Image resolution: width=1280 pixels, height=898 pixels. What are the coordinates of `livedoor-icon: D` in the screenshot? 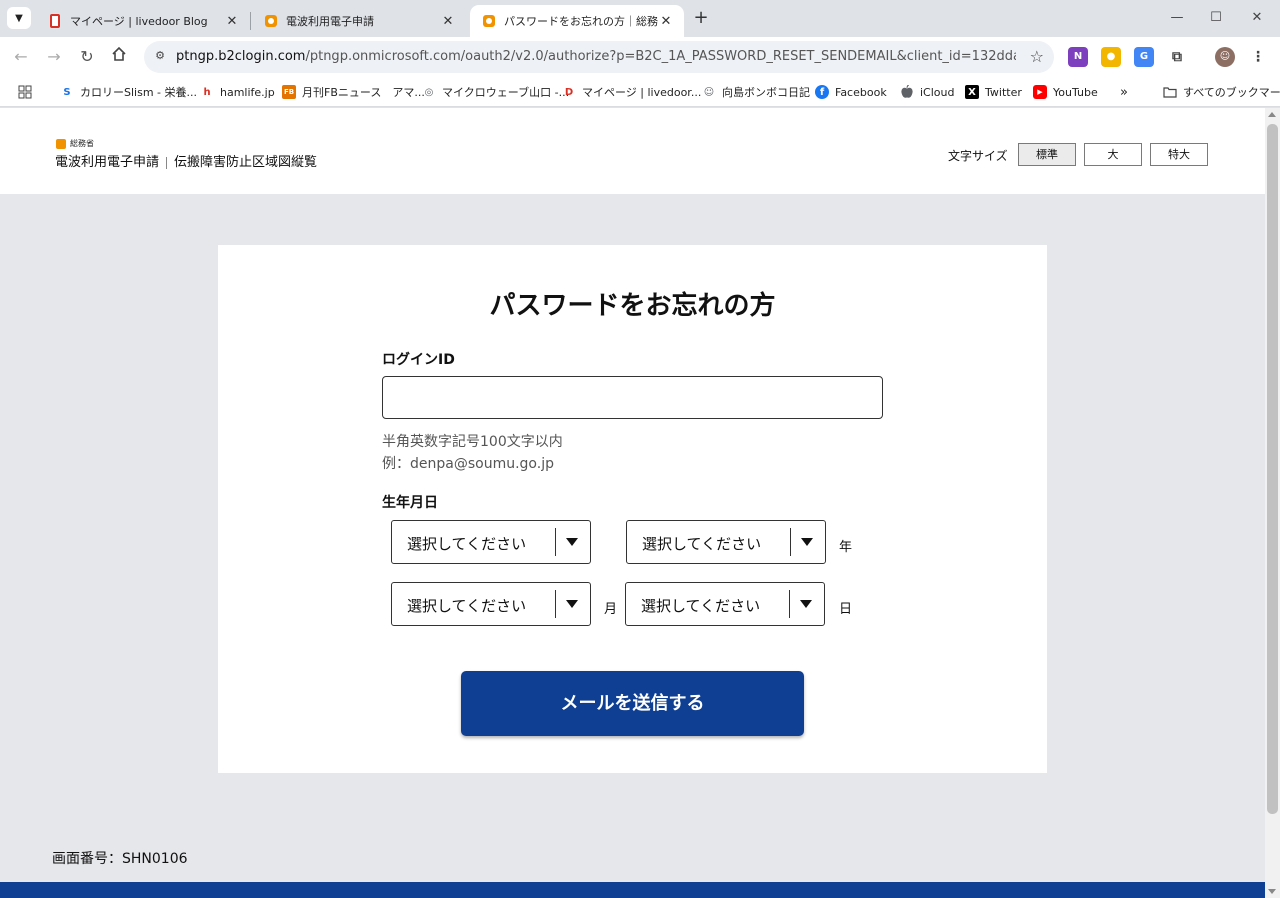 It's located at (569, 92).